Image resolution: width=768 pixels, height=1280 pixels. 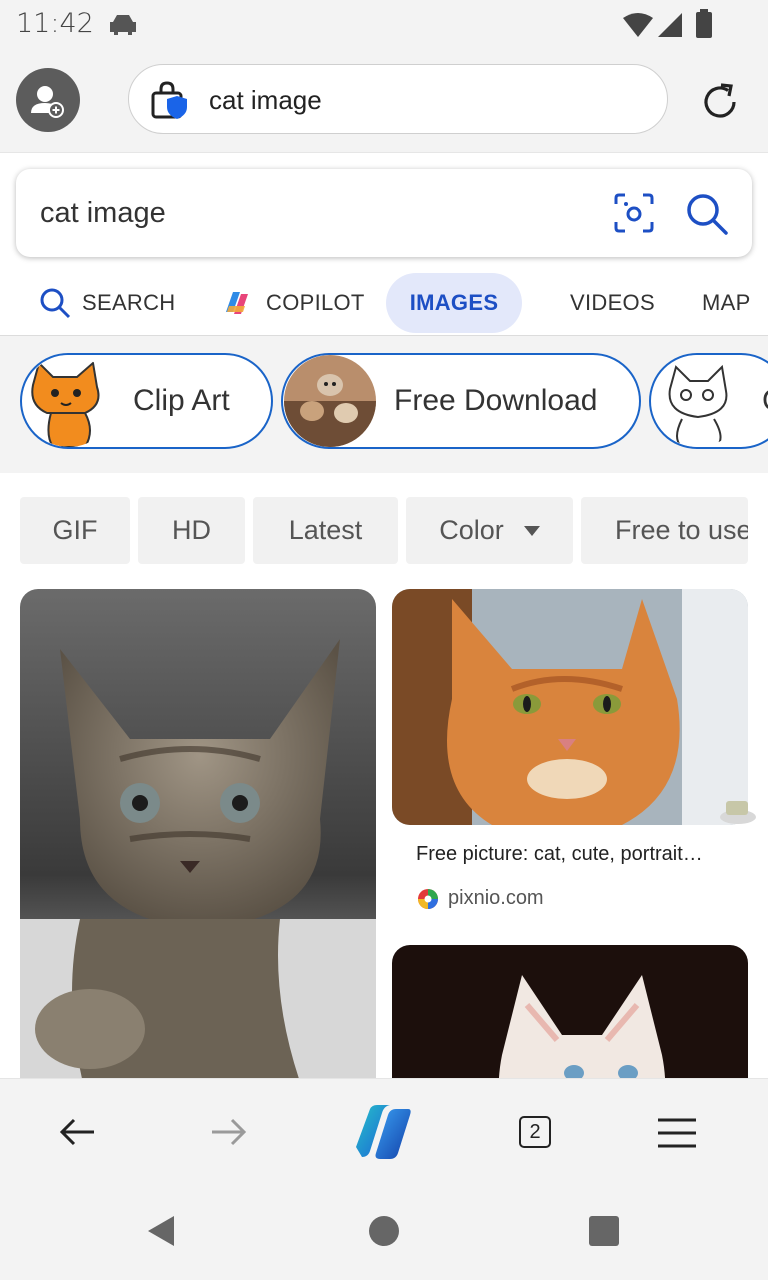 I want to click on system-home-icon, so click(x=384, y=1231).